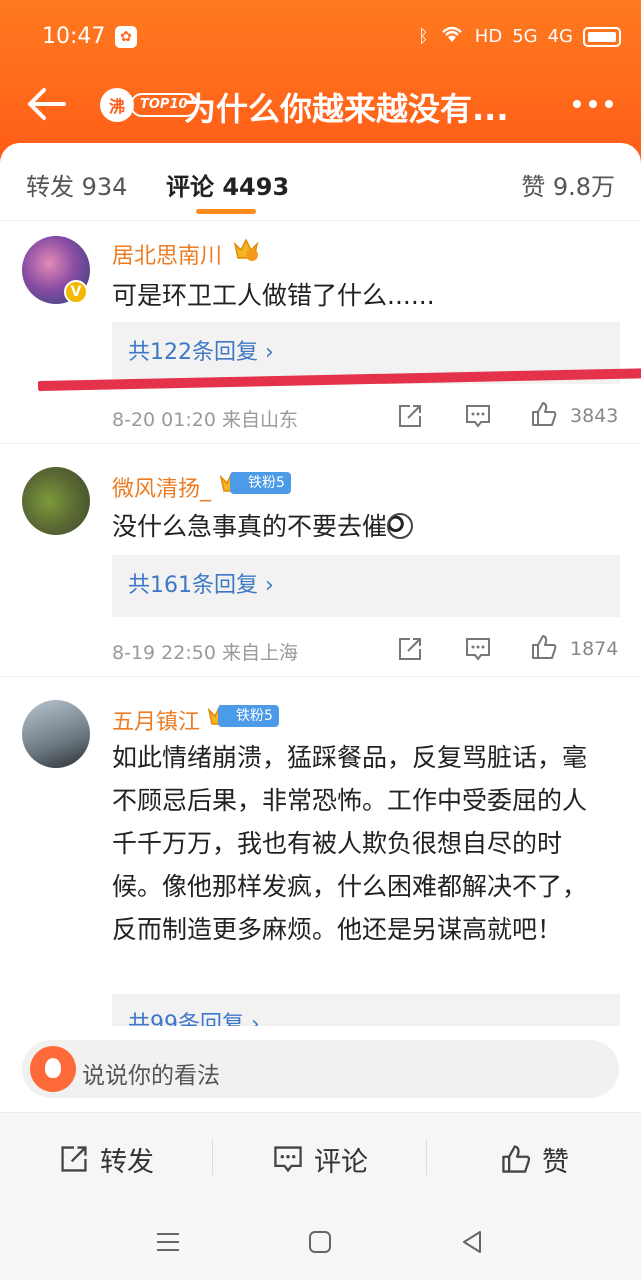 The image size is (641, 1280). I want to click on status-time: 10:47, so click(74, 36).